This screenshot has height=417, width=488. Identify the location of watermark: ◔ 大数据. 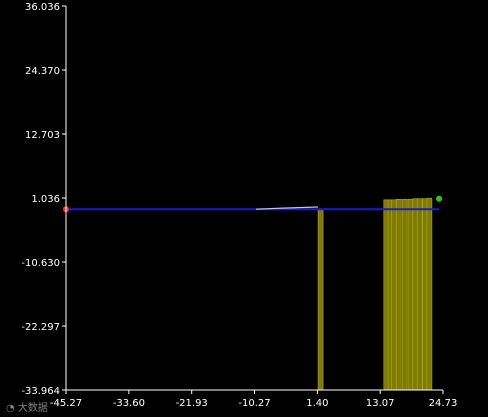
(27, 406).